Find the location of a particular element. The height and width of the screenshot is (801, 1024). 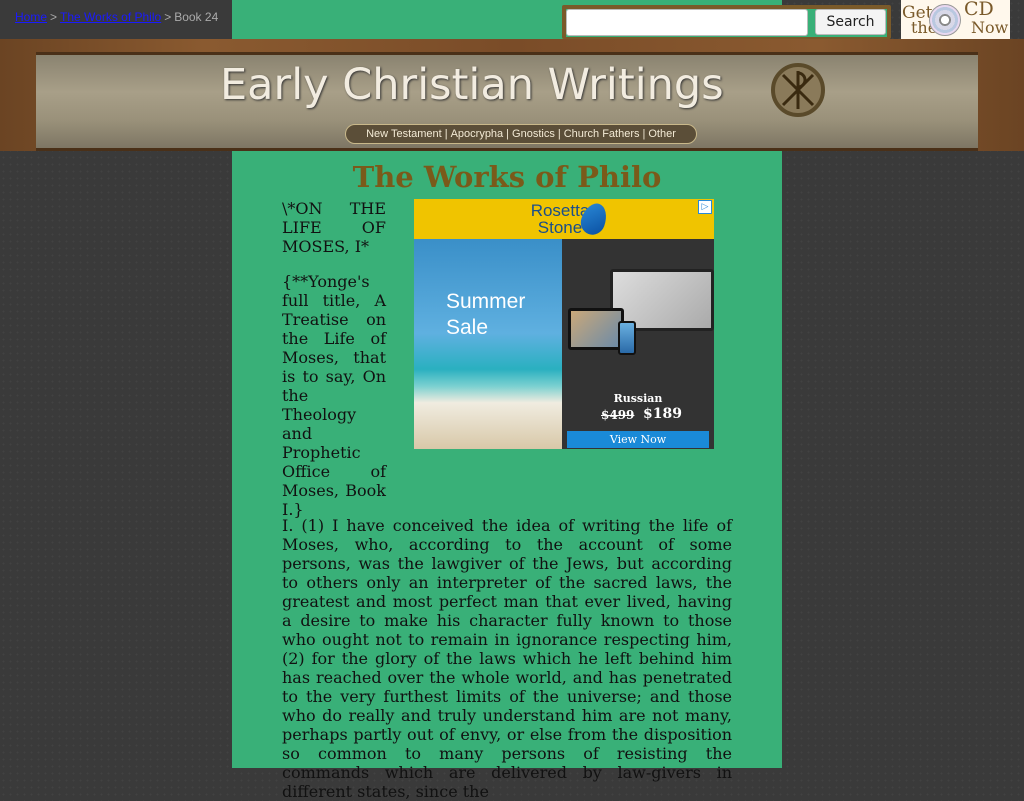

phone-icon is located at coordinates (627, 338).